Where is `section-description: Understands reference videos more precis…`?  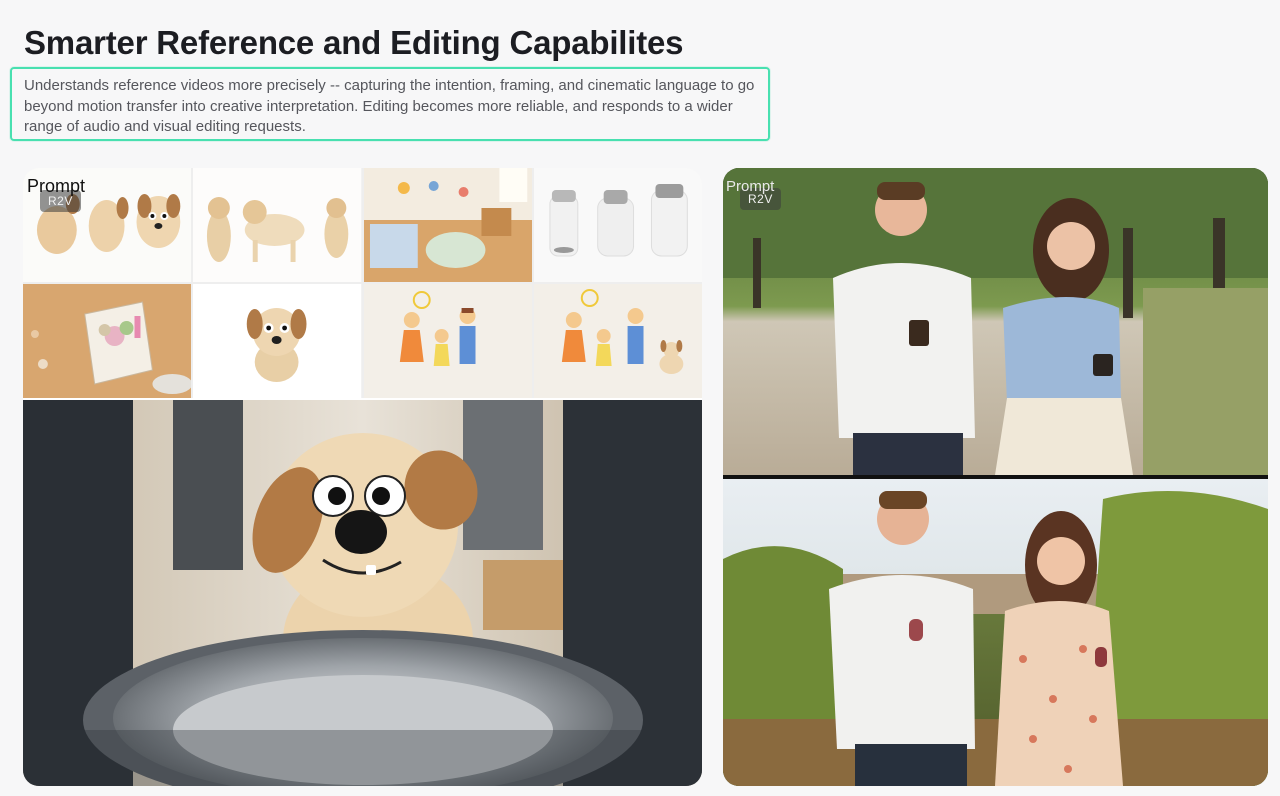 section-description: Understands reference videos more precis… is located at coordinates (389, 106).